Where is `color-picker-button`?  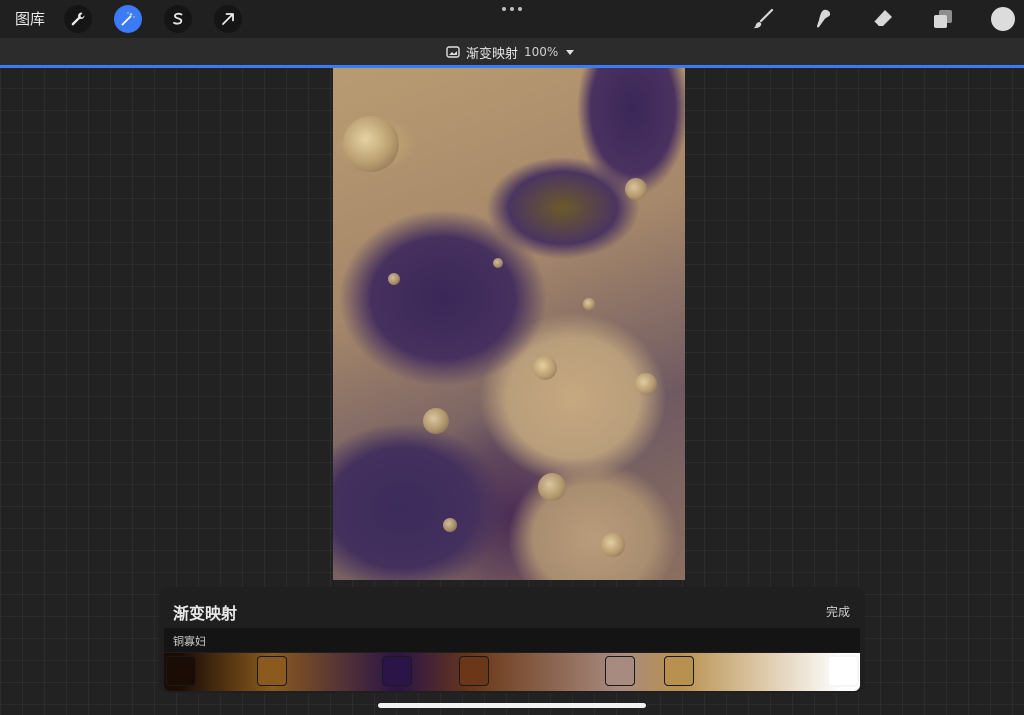
color-picker-button is located at coordinates (1003, 19).